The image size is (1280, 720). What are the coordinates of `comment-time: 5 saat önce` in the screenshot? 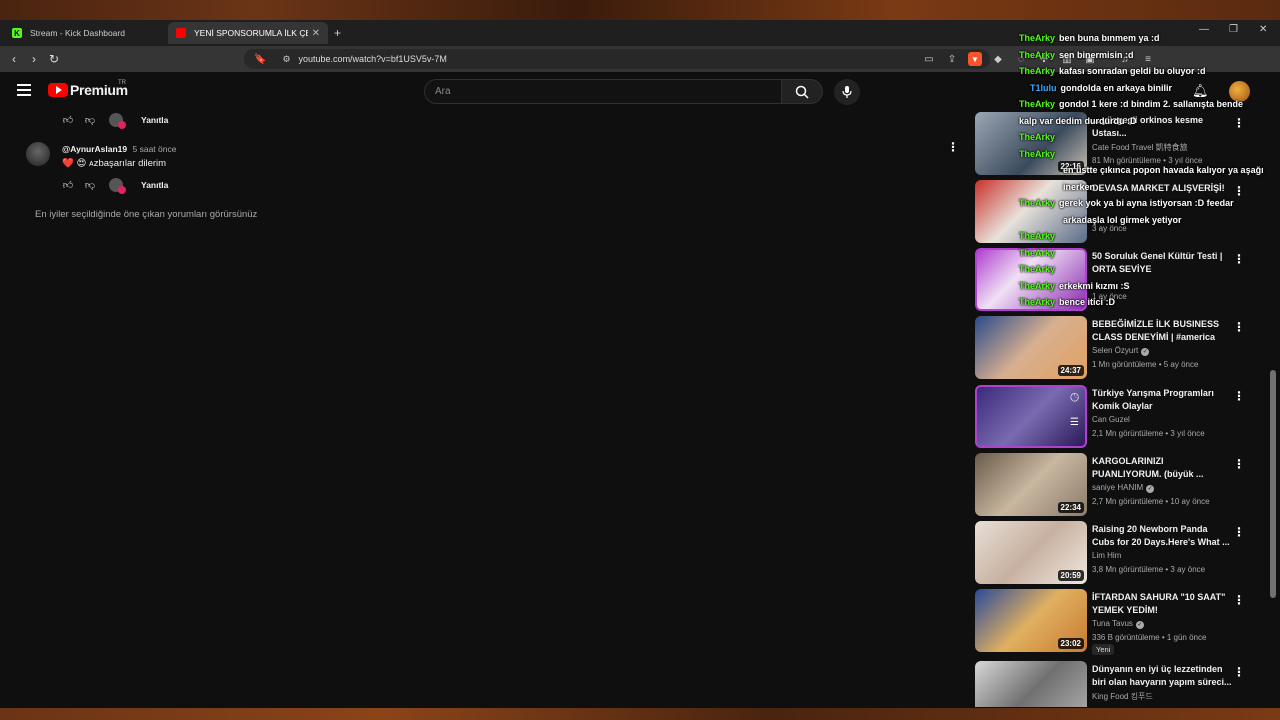 It's located at (155, 149).